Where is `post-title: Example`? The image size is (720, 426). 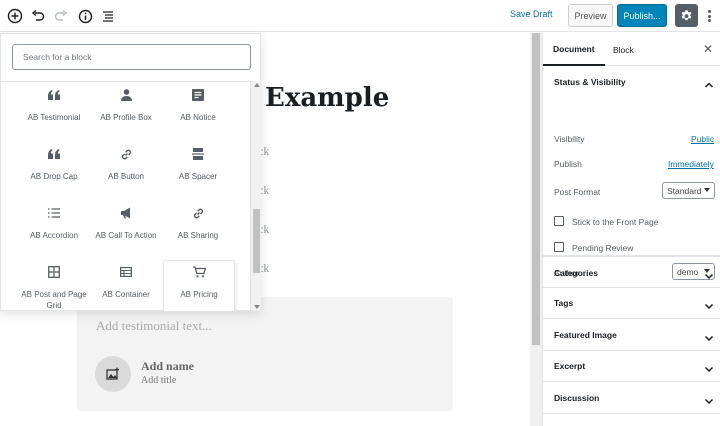
post-title: Example is located at coordinates (327, 98).